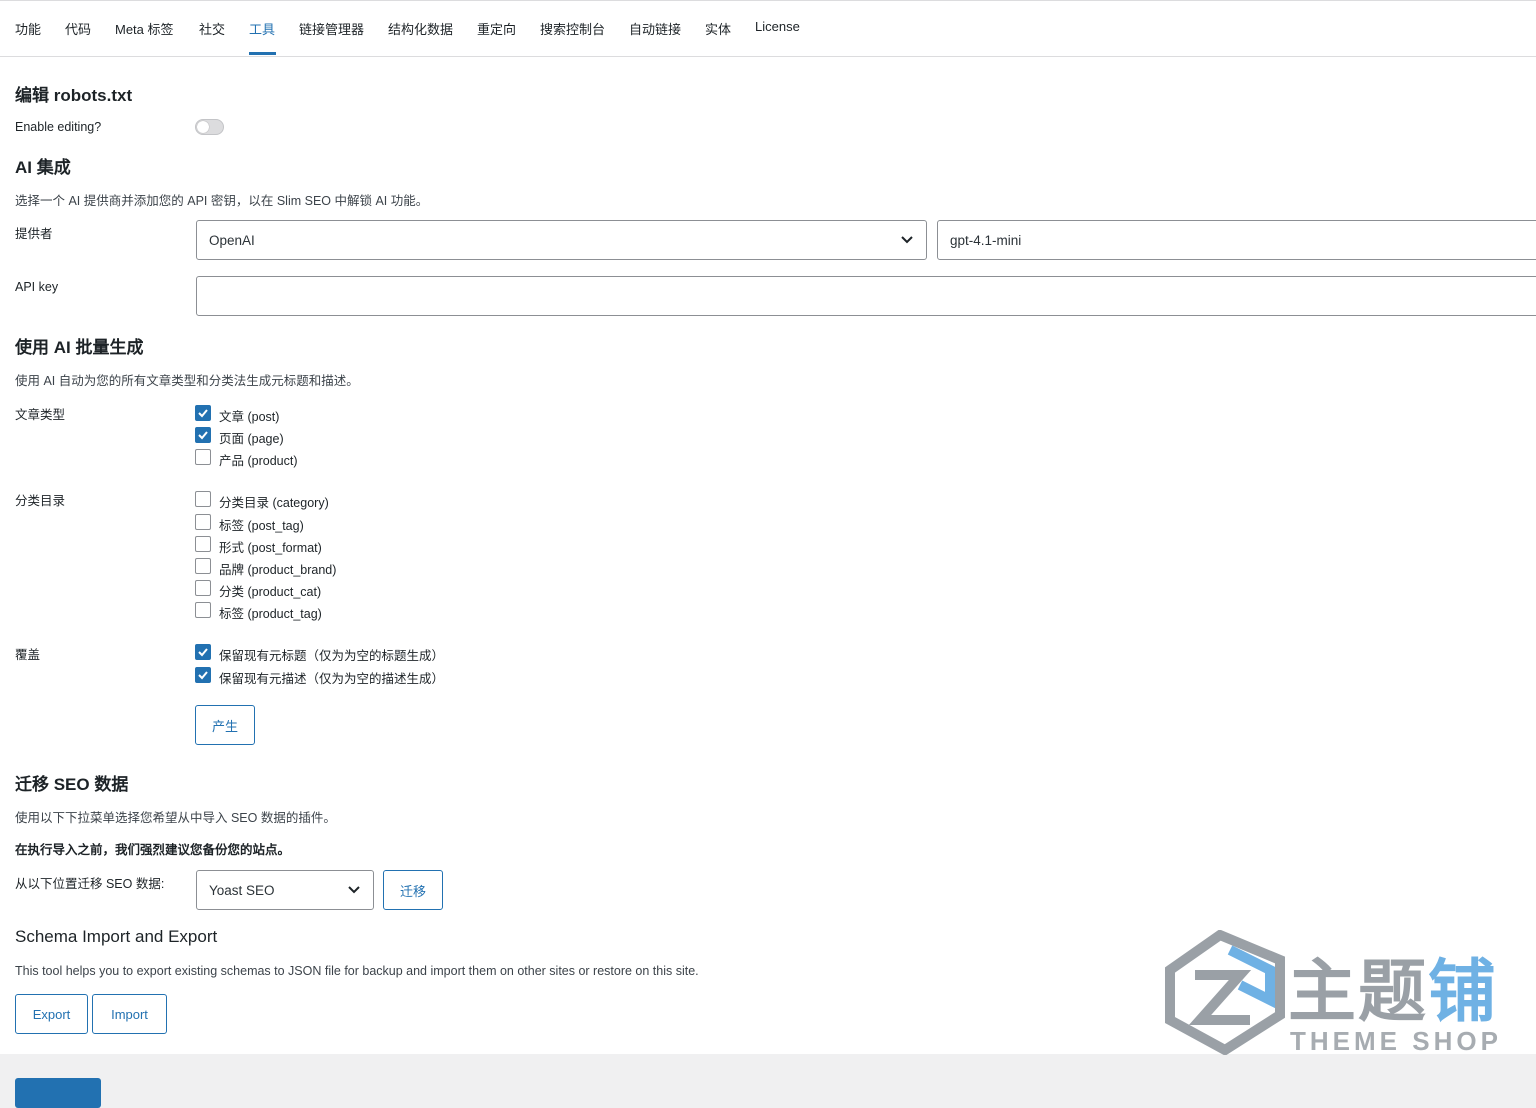 The height and width of the screenshot is (1108, 1536). I want to click on checkbox-category-label: 分类目录 (category), so click(274, 503).